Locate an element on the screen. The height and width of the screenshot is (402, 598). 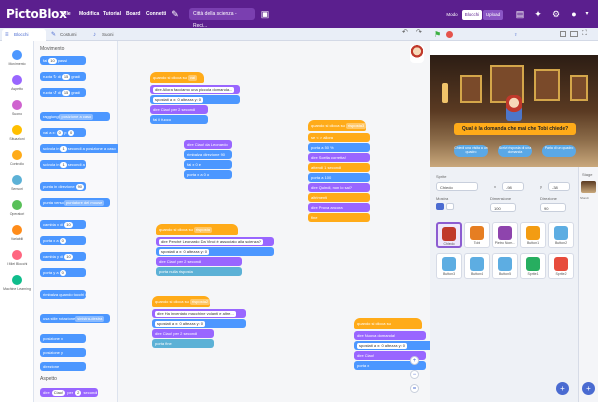
block-dropdown: posizione a caso is located at coordinates (76, 117).